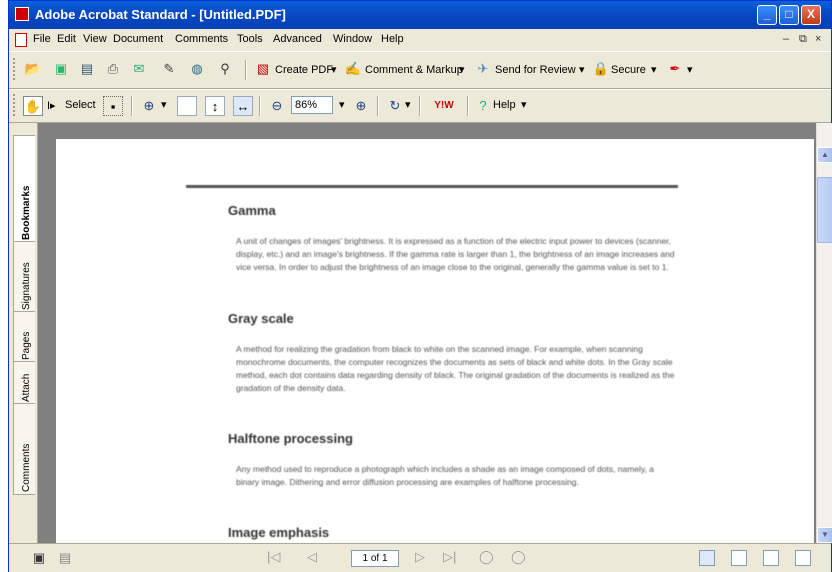  Describe the element at coordinates (786, 39) in the screenshot. I see `mdi-minimize-button: –` at that location.